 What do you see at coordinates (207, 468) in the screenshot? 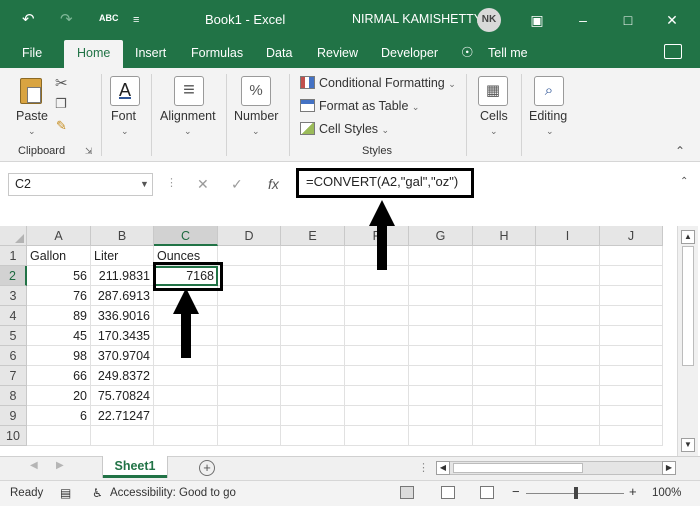
I see `add-sheet-icon: +` at bounding box center [207, 468].